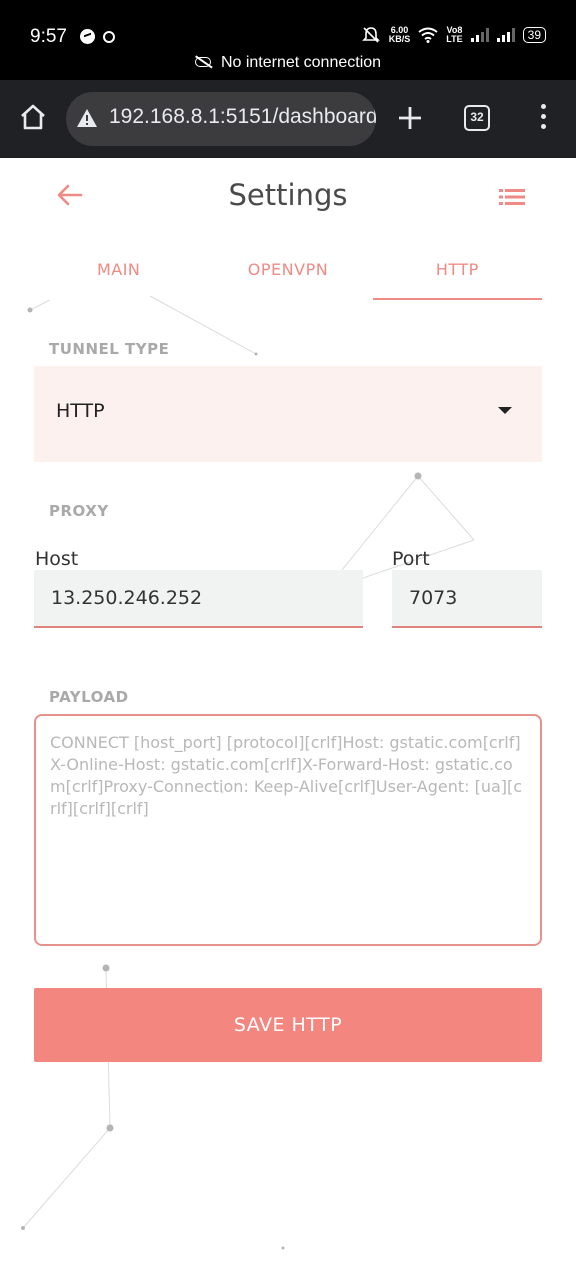 This screenshot has width=576, height=1280. I want to click on new-tab-icon, so click(410, 118).